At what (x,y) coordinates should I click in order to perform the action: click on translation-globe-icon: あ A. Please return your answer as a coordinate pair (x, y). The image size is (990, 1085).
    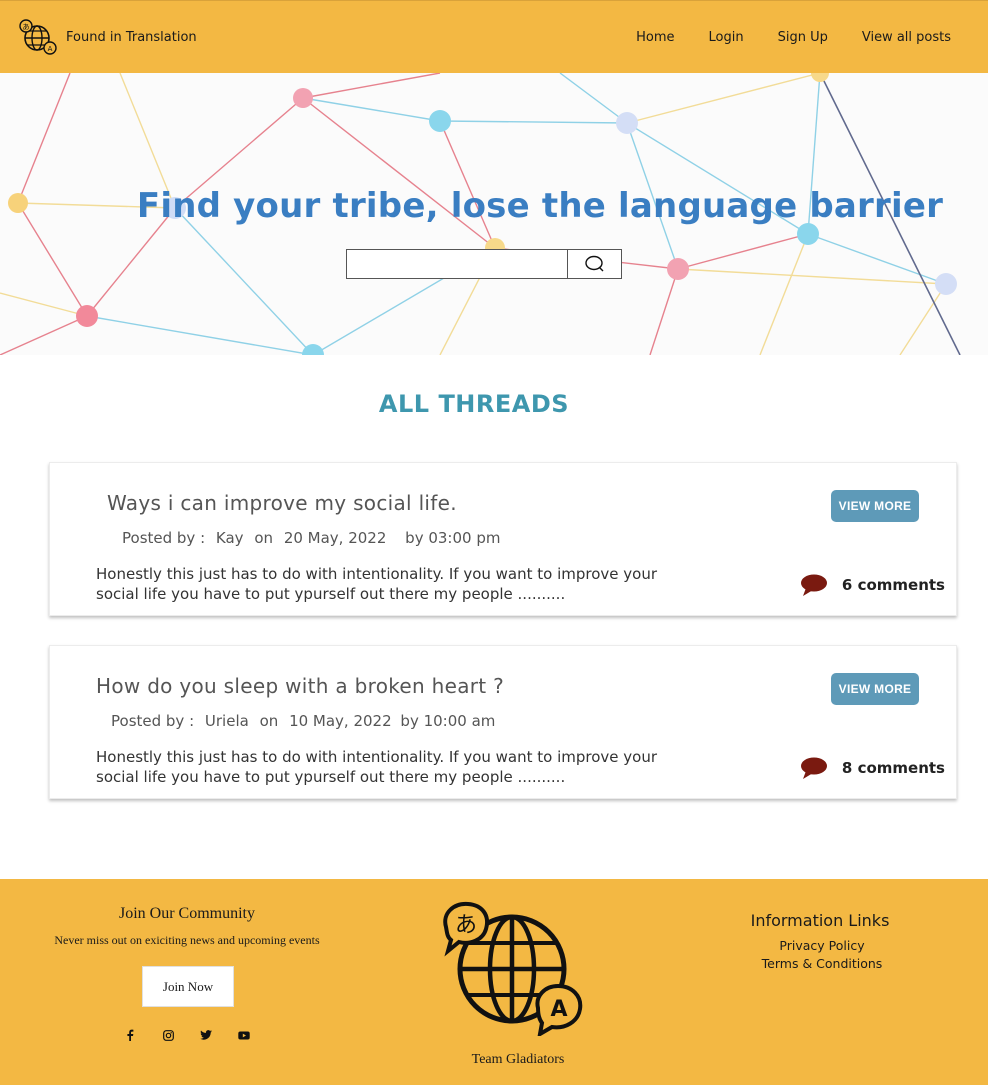
    Looking at the image, I should click on (38, 37).